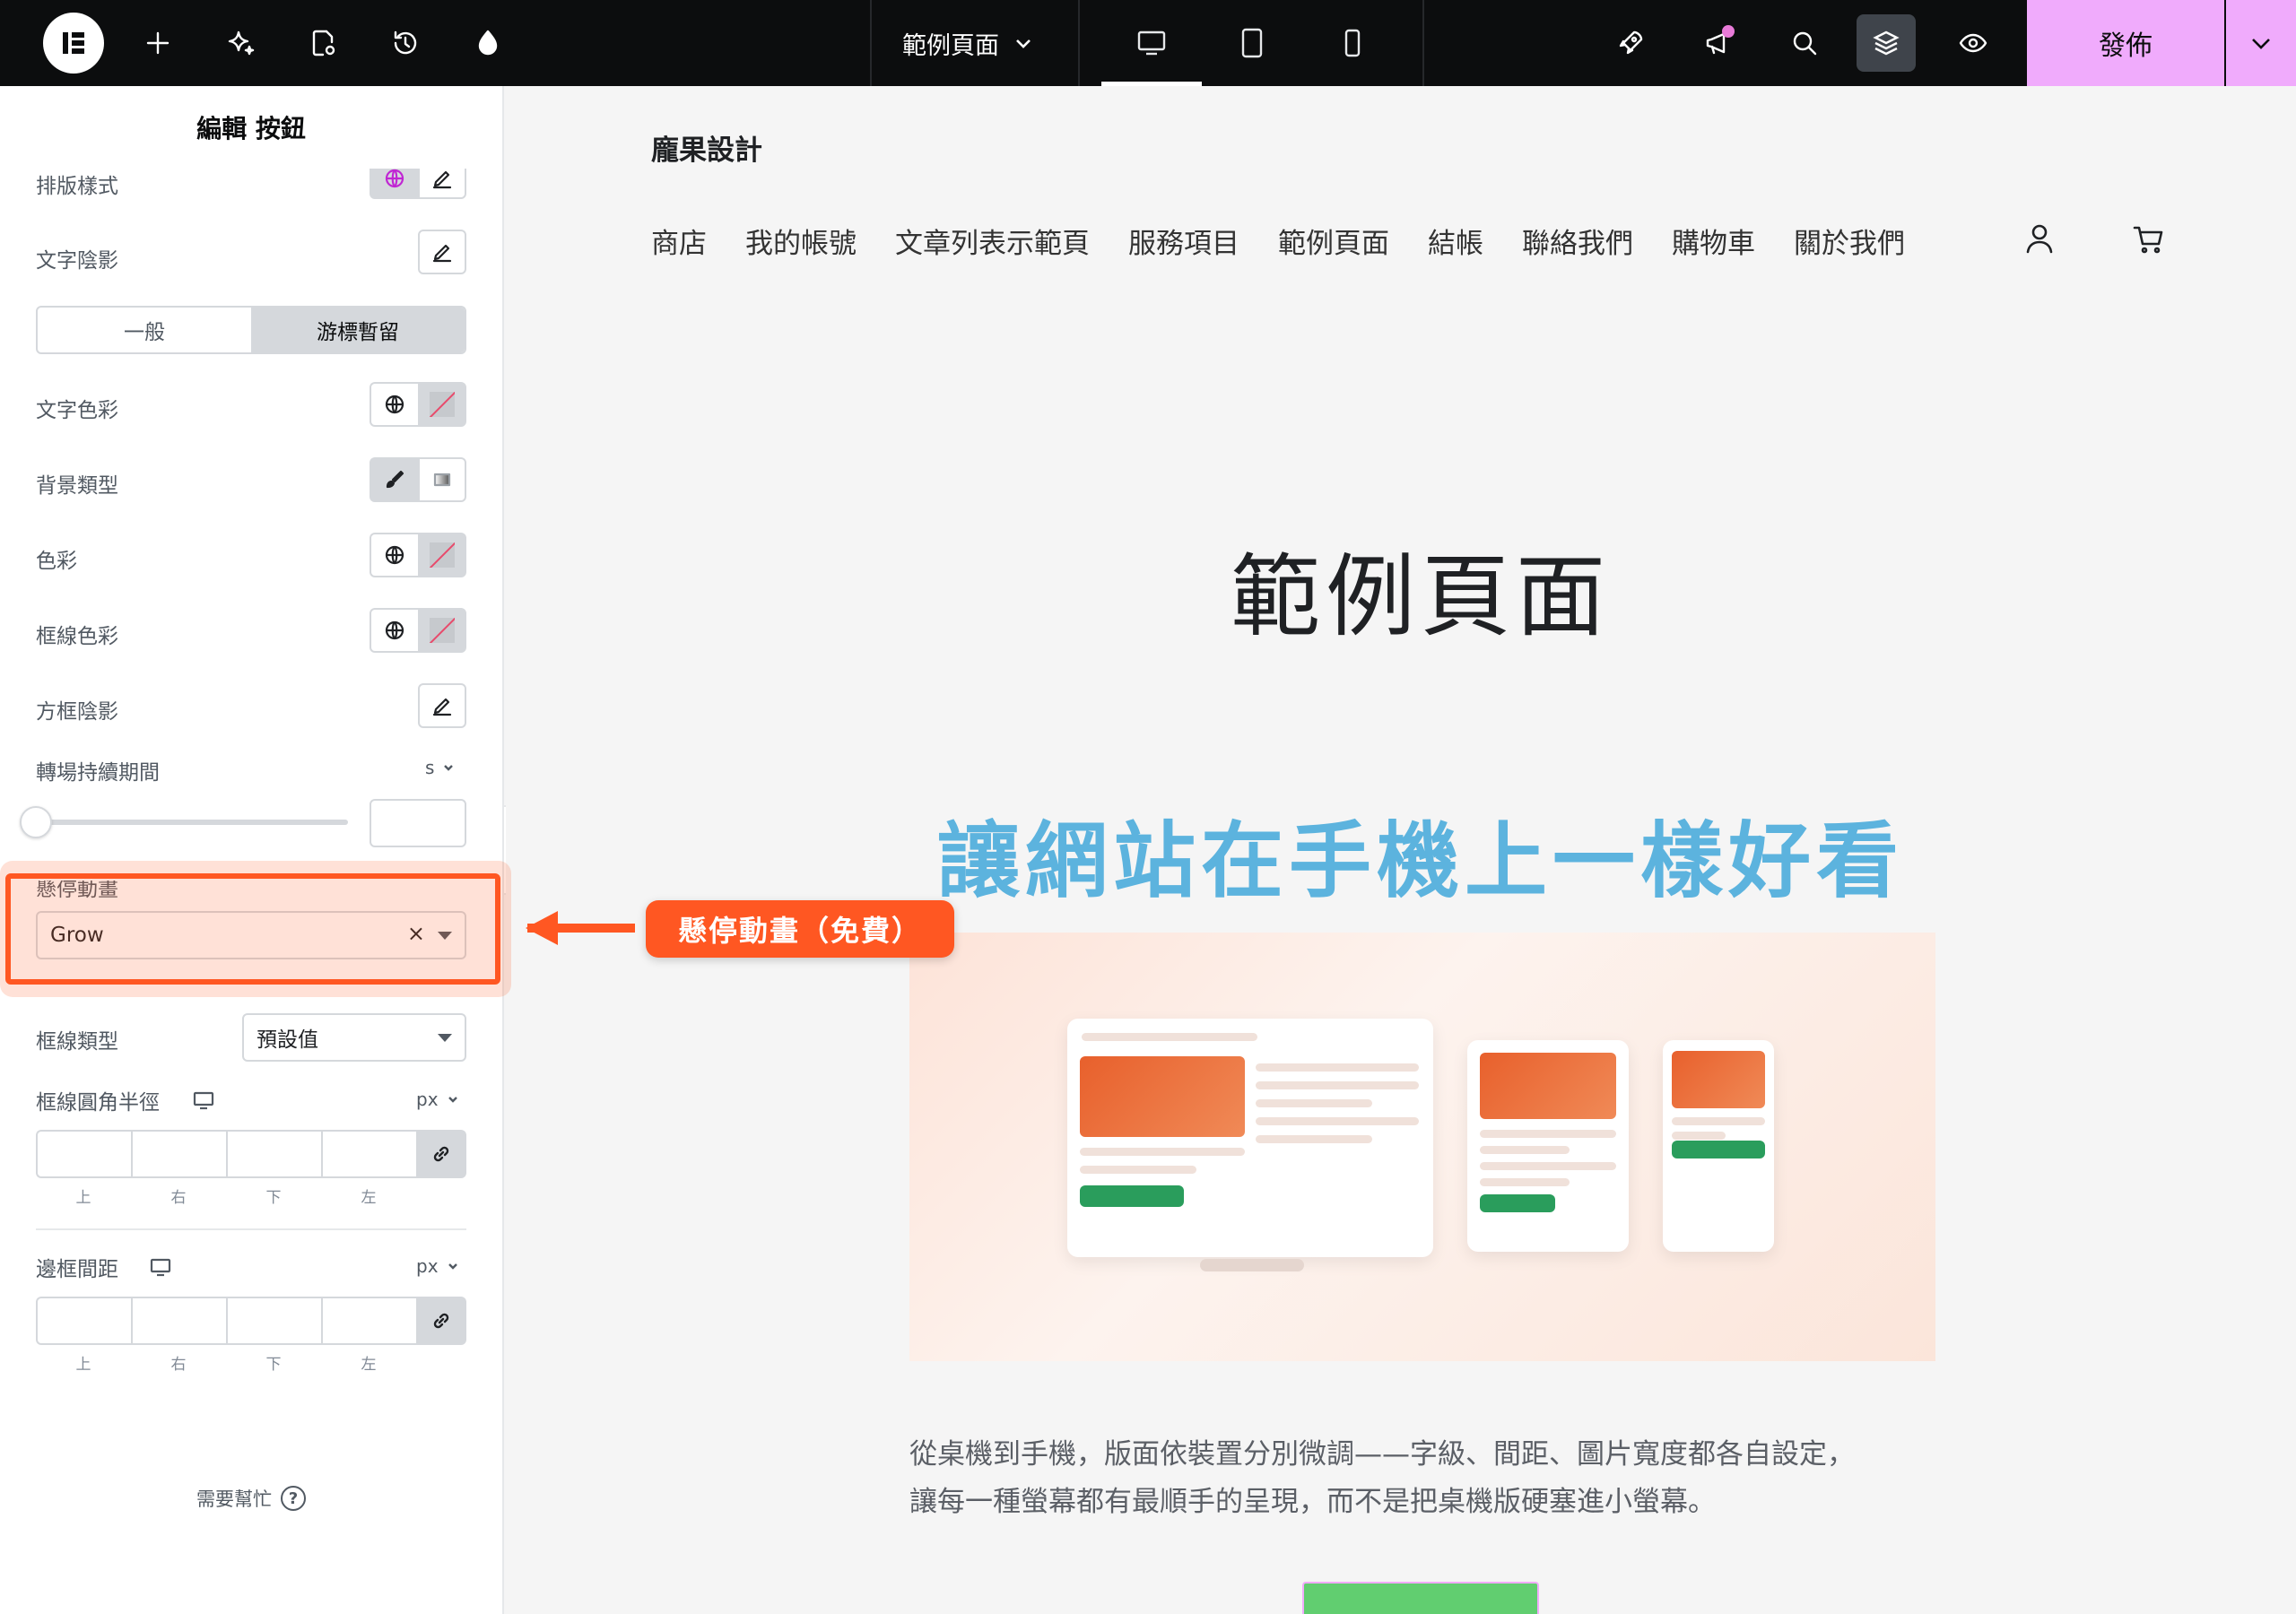 This screenshot has width=2296, height=1614. I want to click on help-label: 需要幫忙, so click(234, 1499).